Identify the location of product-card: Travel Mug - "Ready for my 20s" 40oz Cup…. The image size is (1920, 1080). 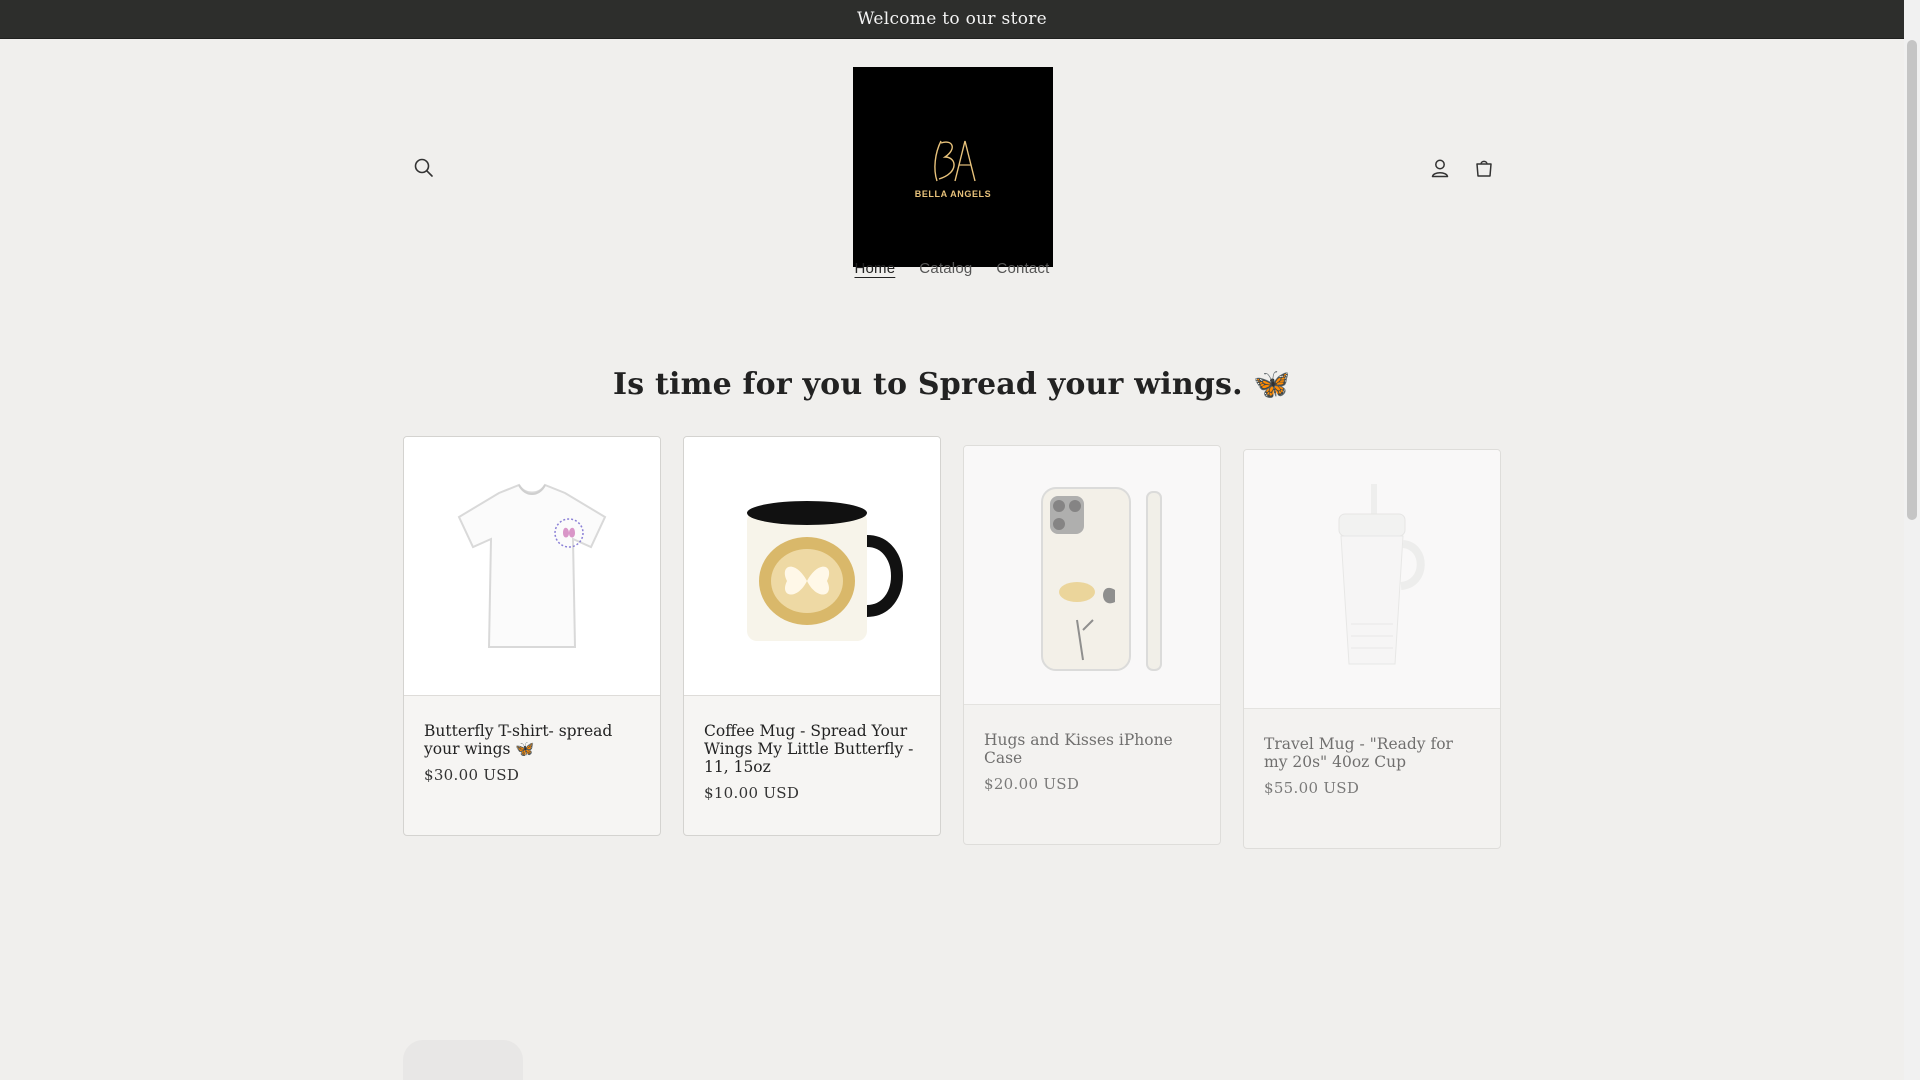
(1372, 649).